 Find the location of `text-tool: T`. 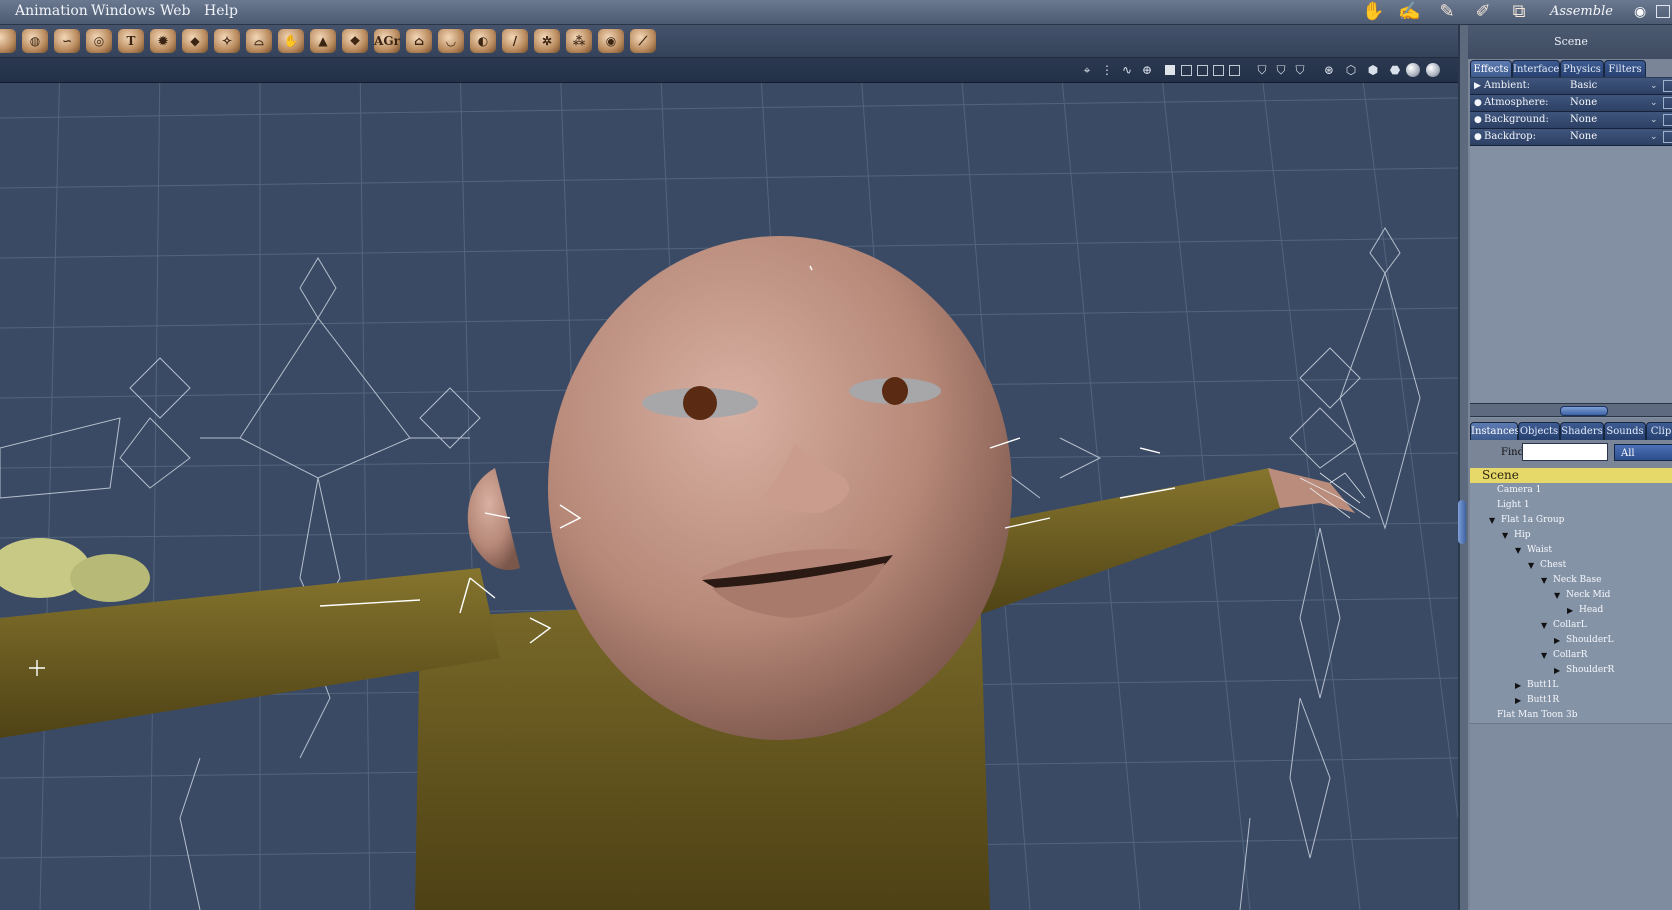

text-tool: T is located at coordinates (131, 41).